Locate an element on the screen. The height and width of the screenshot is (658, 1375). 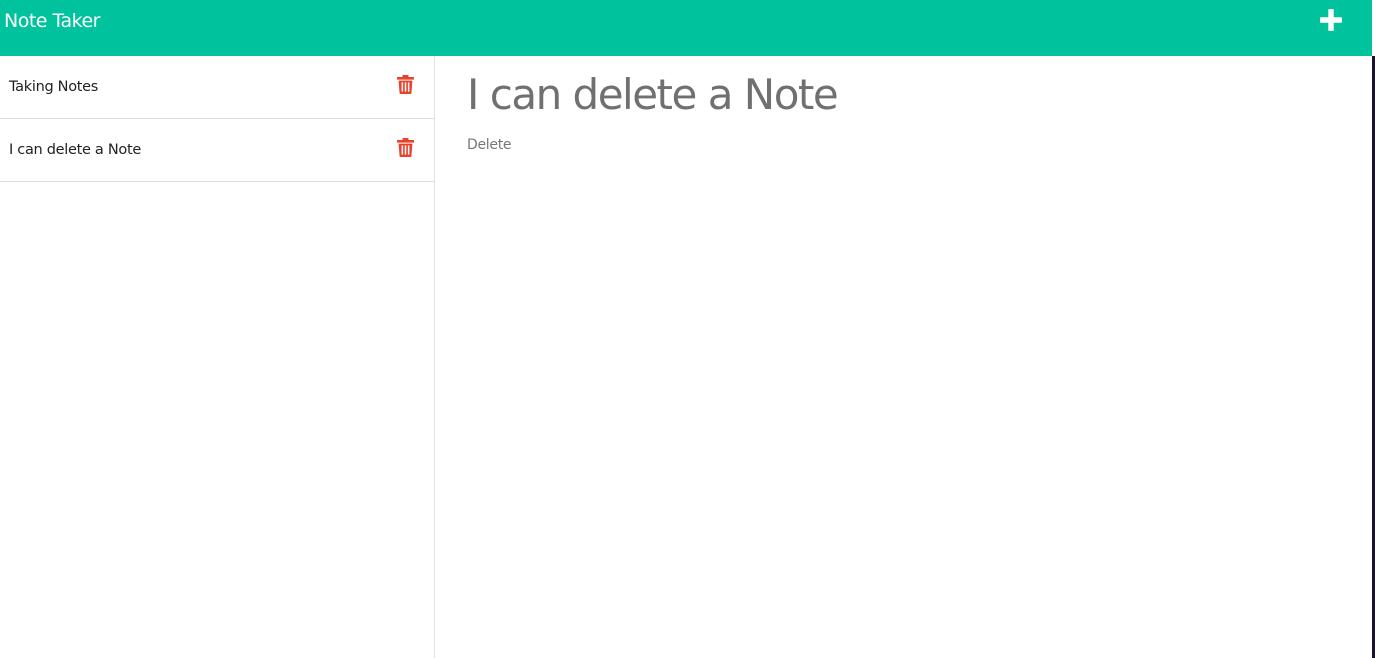
note-list-item-title: I can delete a Note is located at coordinates (75, 150).